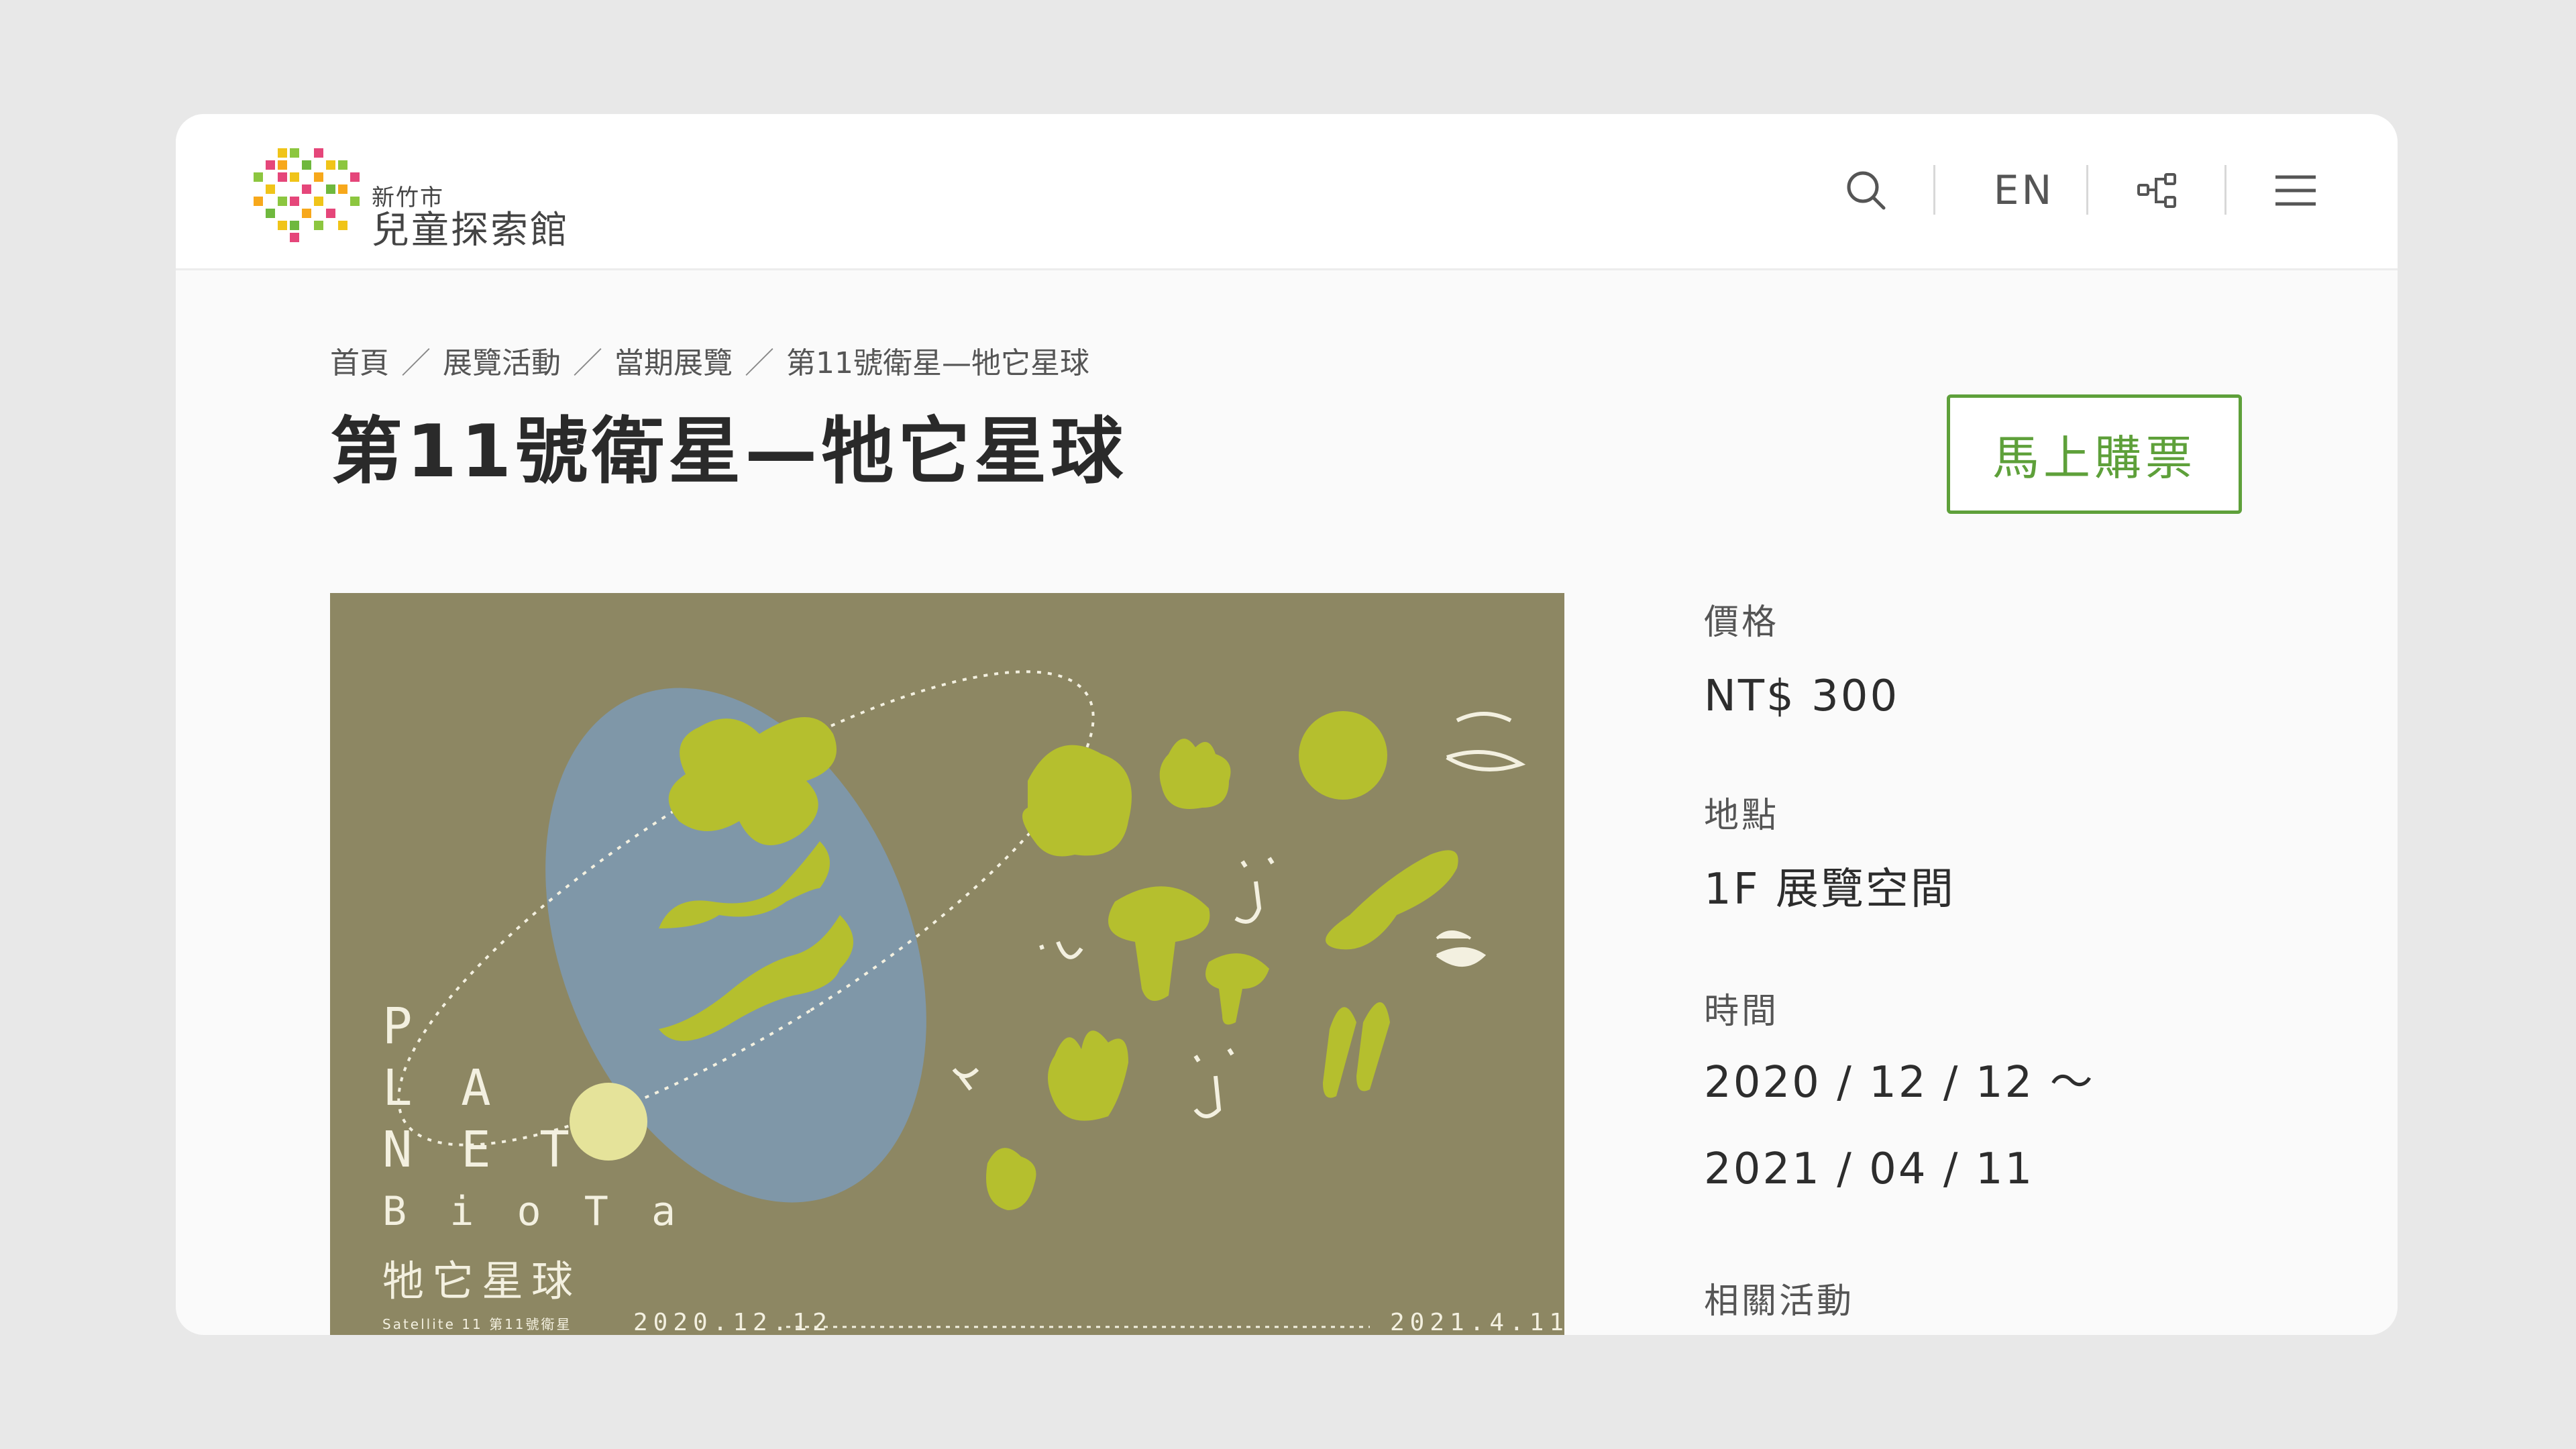 This screenshot has width=2576, height=1449. I want to click on poster-date-start: 2020.12.12, so click(733, 1322).